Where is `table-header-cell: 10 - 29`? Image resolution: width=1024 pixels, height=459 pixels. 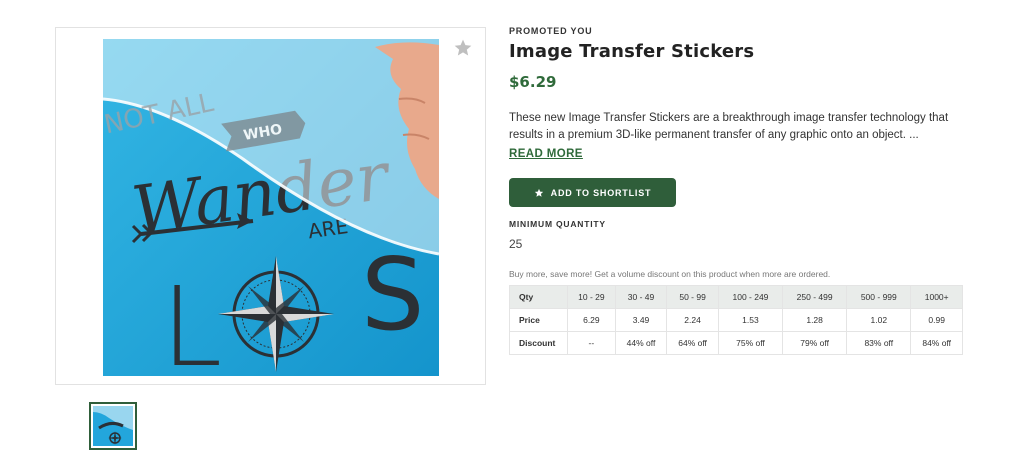 table-header-cell: 10 - 29 is located at coordinates (591, 297).